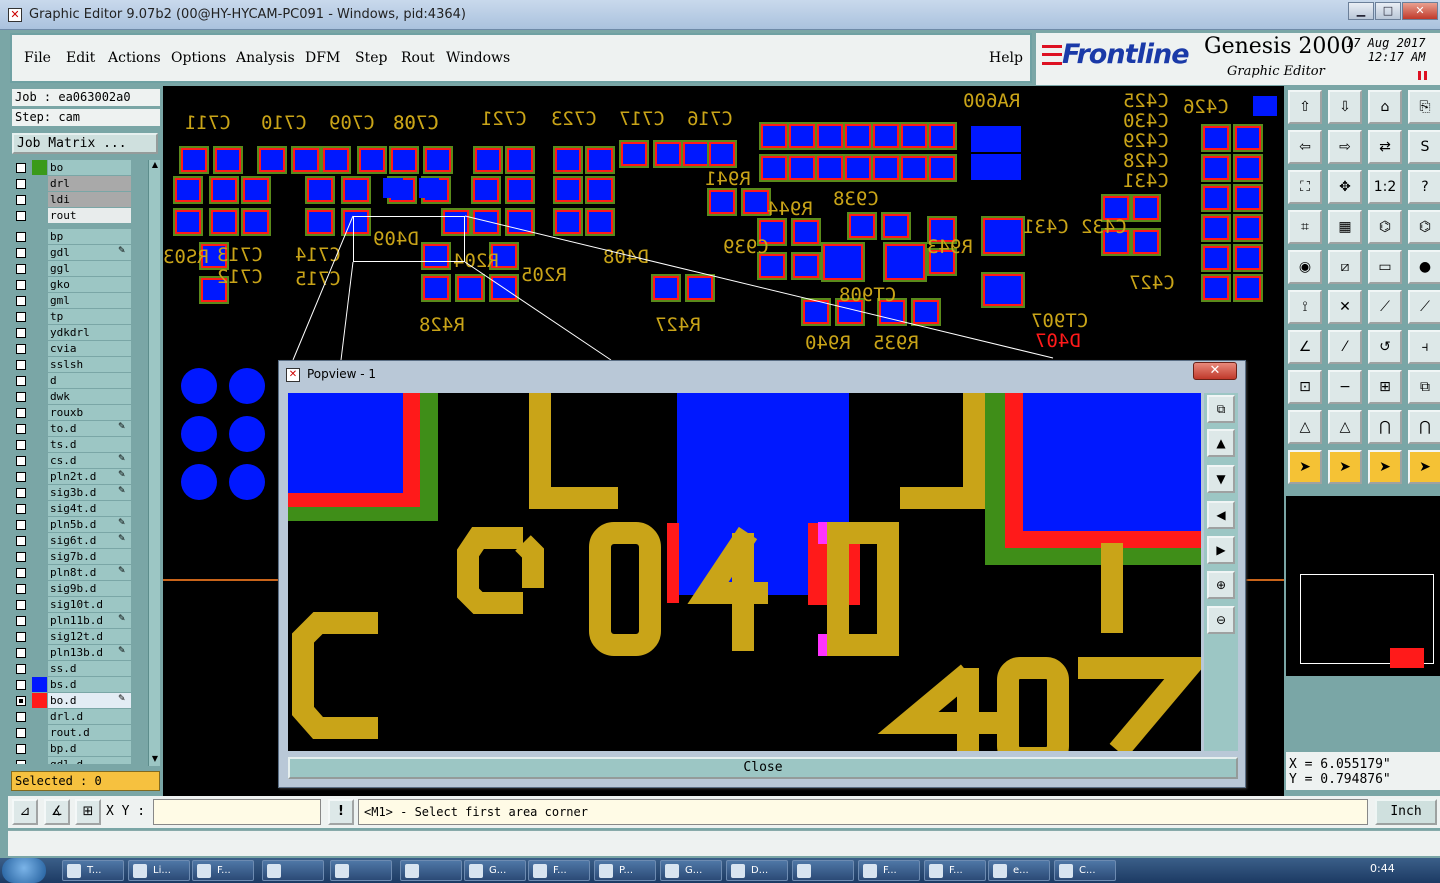 This screenshot has width=1440, height=883. I want to click on menu-step: Step, so click(371, 58).